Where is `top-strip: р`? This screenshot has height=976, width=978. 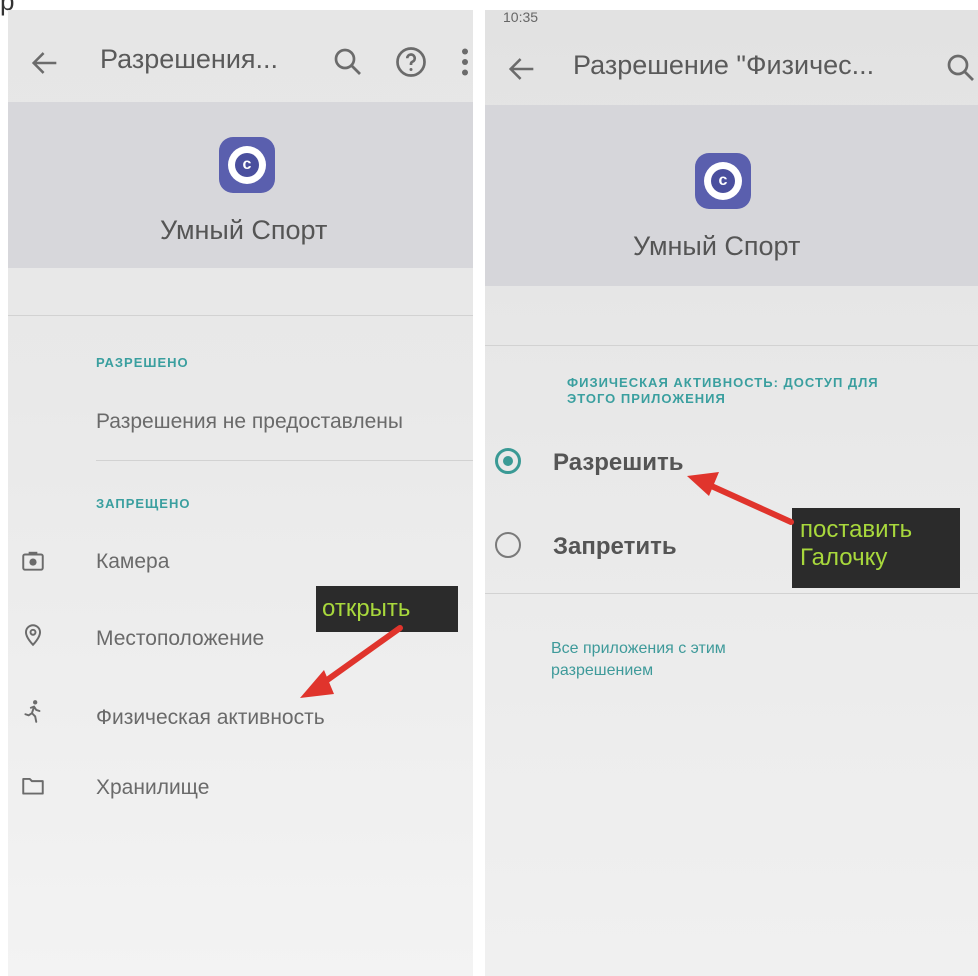 top-strip: р is located at coordinates (489, 8).